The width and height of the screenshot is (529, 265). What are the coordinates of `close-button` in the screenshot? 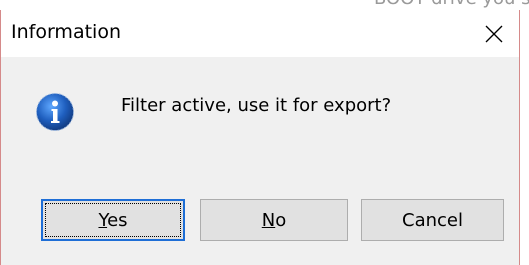 It's located at (494, 33).